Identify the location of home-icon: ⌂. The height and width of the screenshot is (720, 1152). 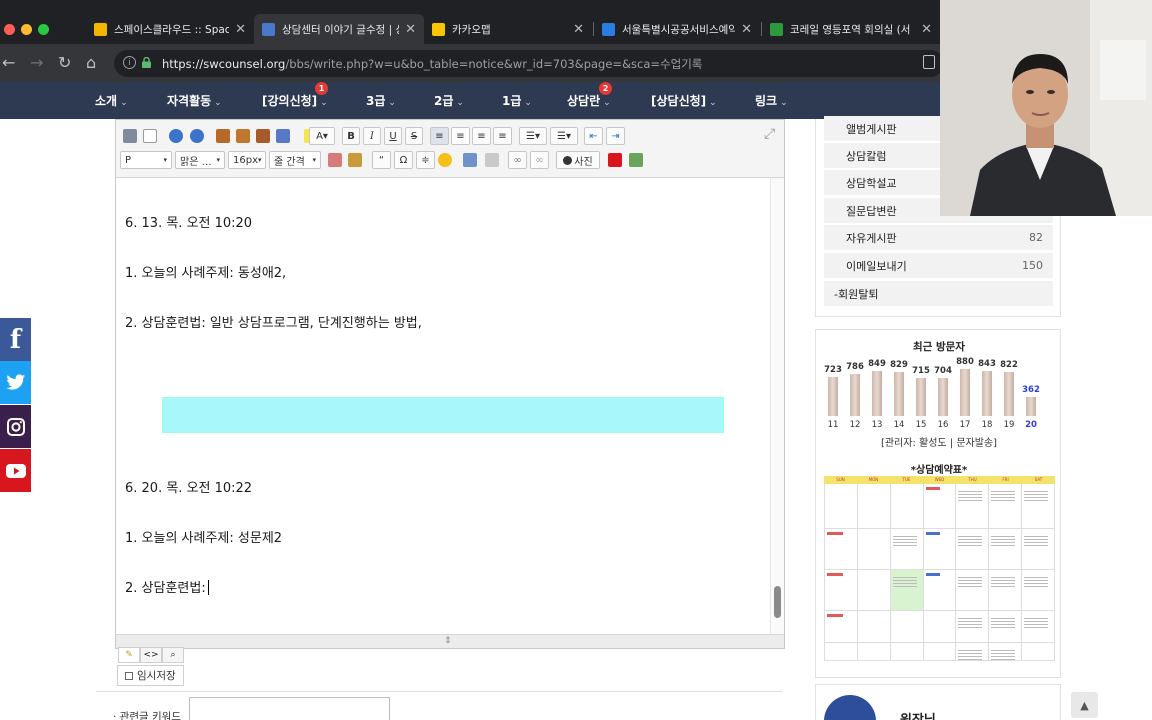
(91, 63).